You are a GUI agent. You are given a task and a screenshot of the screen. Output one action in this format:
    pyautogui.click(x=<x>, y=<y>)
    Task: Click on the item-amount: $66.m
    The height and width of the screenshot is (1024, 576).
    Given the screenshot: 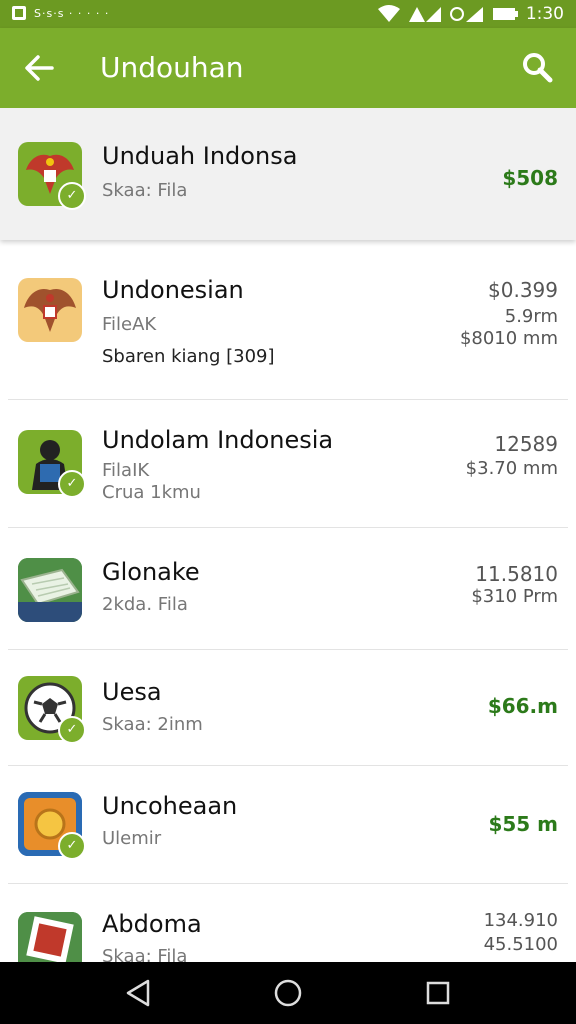 What is the action you would take?
    pyautogui.click(x=522, y=706)
    